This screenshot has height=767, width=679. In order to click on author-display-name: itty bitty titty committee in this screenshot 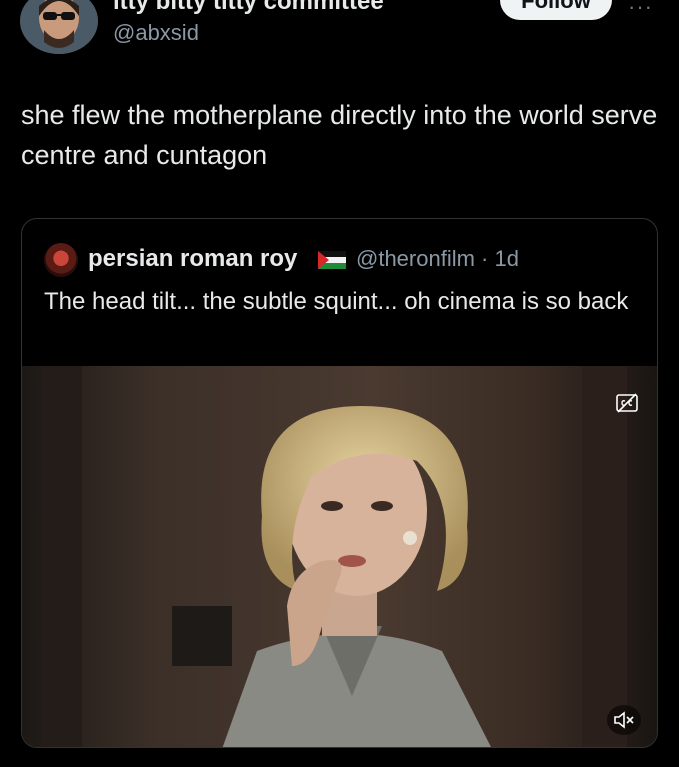, I will do `click(248, 8)`.